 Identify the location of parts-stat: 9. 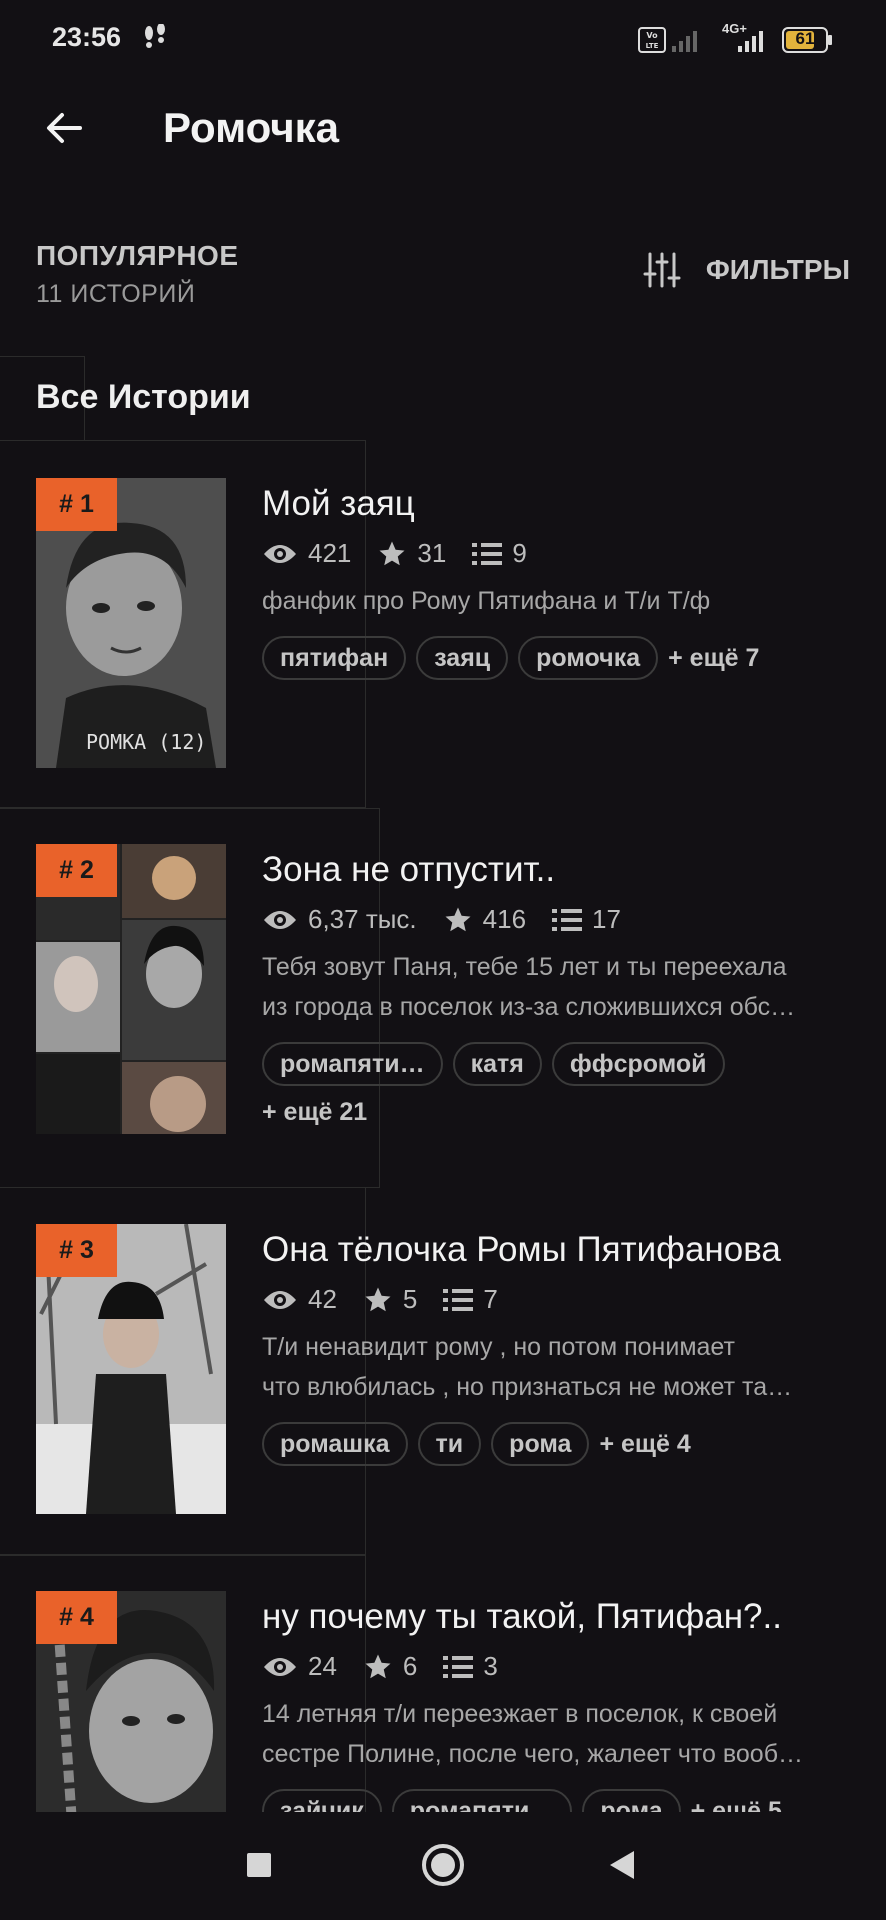
(499, 553).